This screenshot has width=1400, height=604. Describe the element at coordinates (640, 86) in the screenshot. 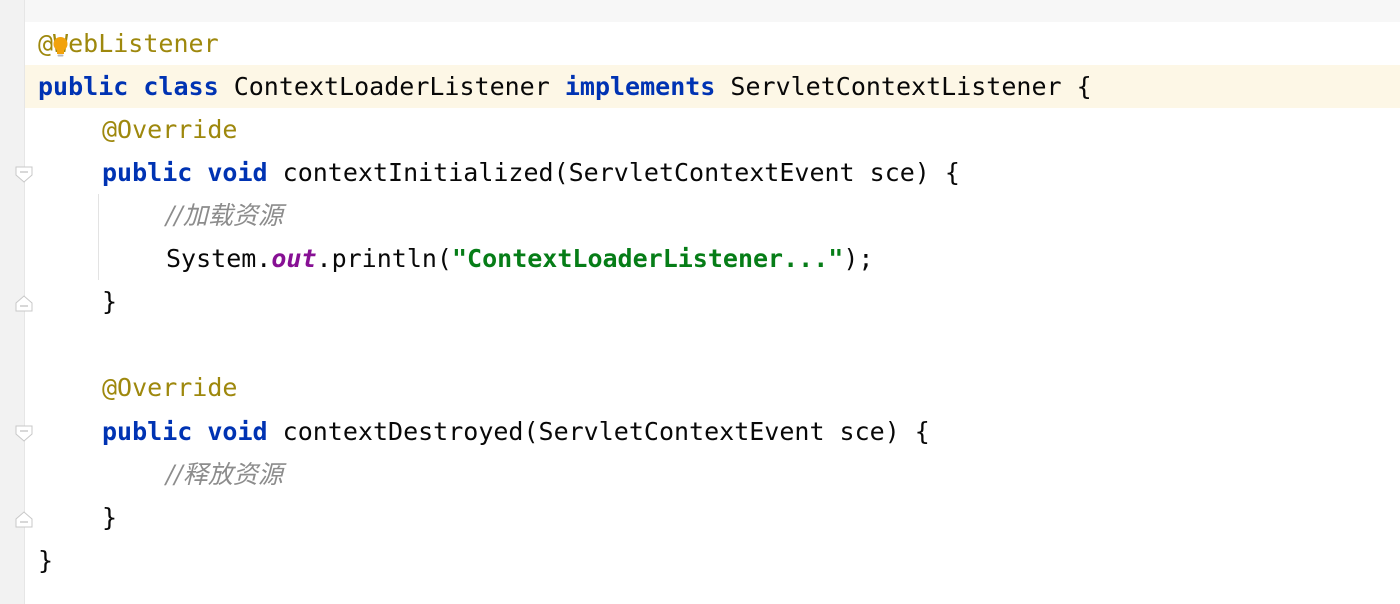

I see `keyword-token: implements` at that location.